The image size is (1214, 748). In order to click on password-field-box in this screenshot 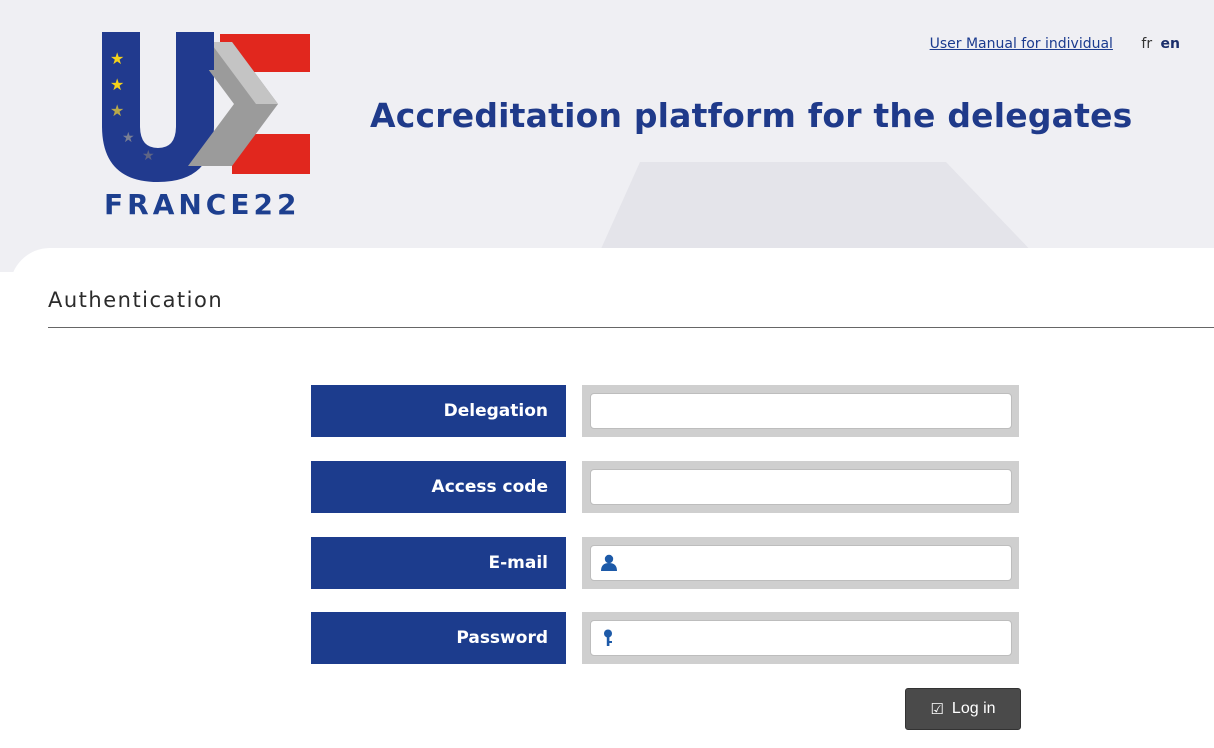, I will do `click(801, 638)`.